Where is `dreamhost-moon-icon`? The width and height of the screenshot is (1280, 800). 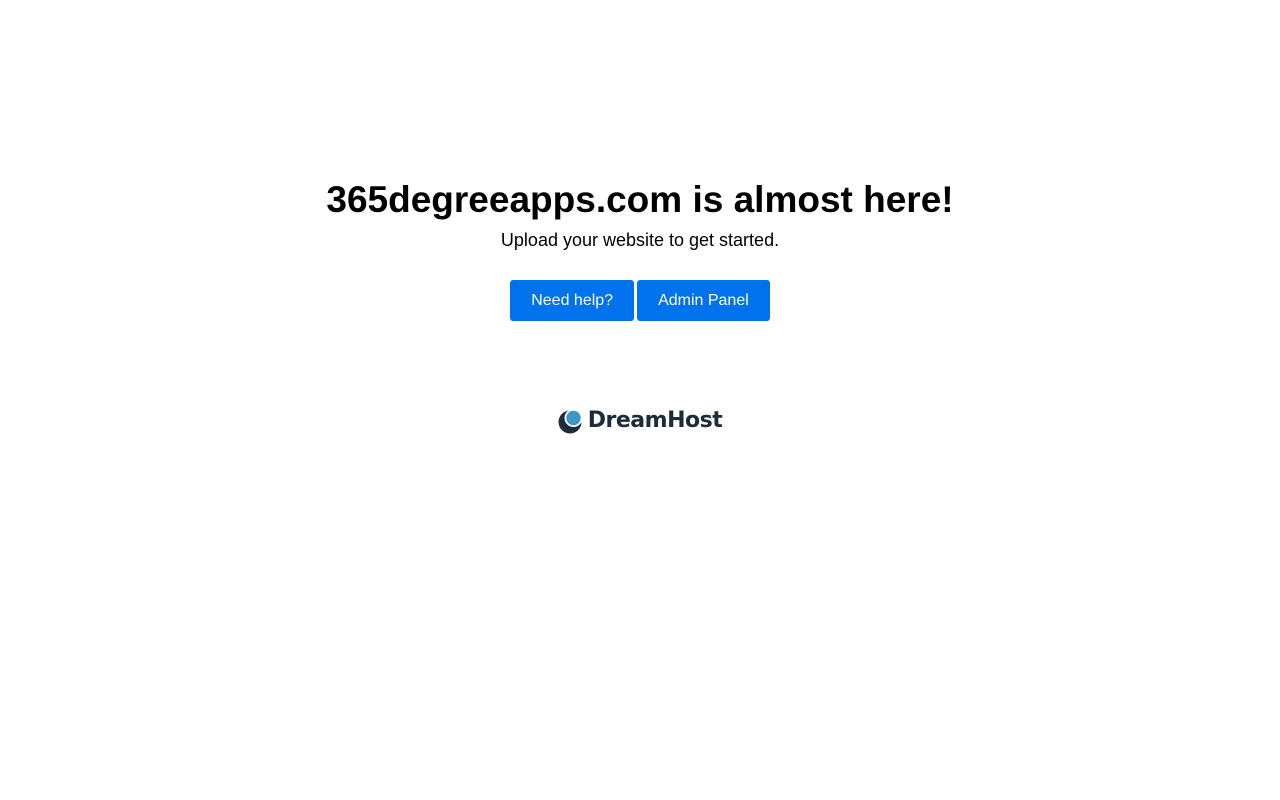
dreamhost-moon-icon is located at coordinates (571, 421).